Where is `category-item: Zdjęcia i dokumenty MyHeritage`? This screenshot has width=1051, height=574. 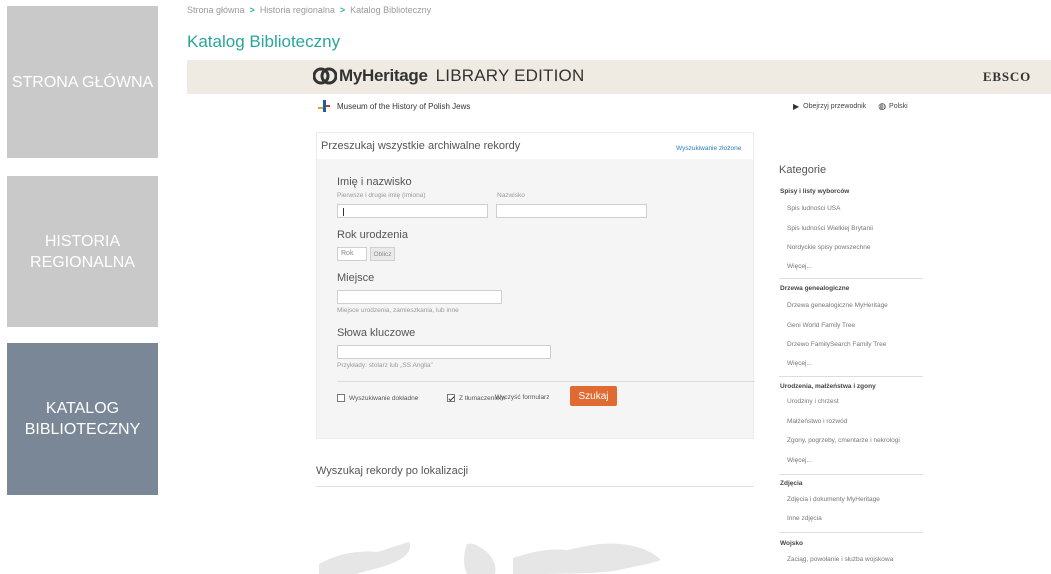 category-item: Zdjęcia i dokumenty MyHeritage is located at coordinates (833, 499).